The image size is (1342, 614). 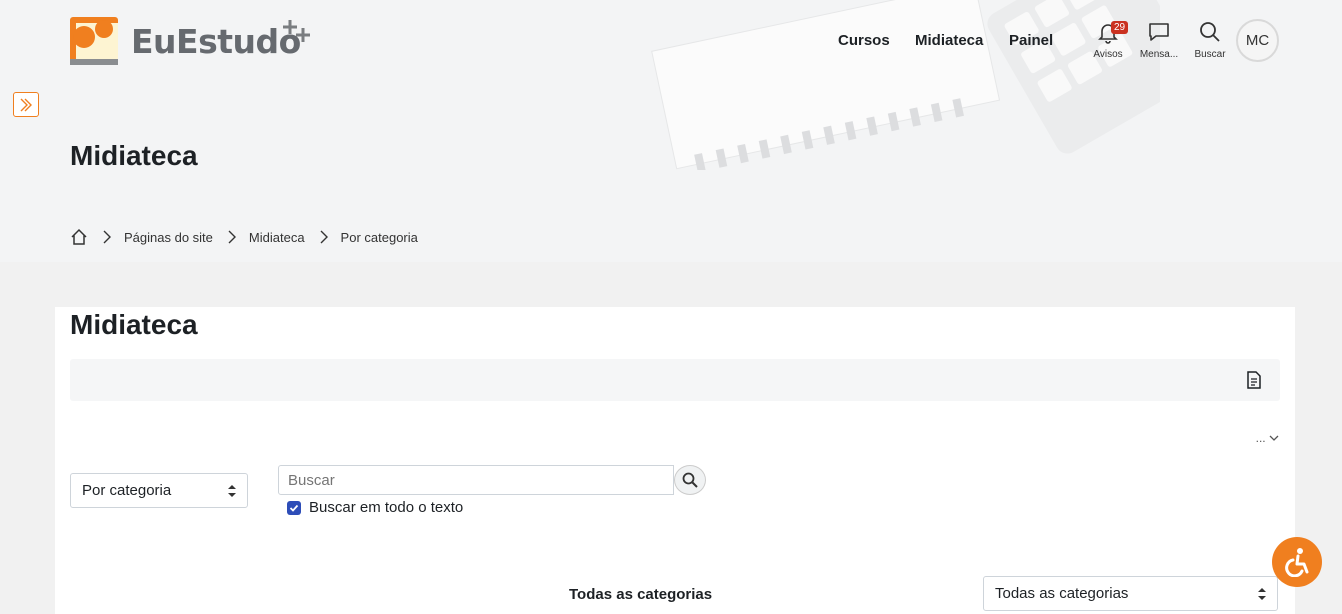 What do you see at coordinates (386, 507) in the screenshot?
I see `fulltext-search-label: Buscar em todo o texto` at bounding box center [386, 507].